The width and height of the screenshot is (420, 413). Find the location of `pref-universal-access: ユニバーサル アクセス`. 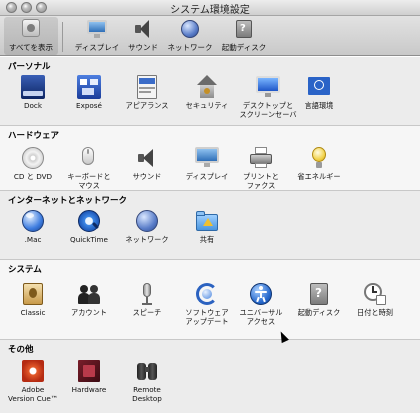

pref-universal-access: ユニバーサル アクセス is located at coordinates (261, 304).